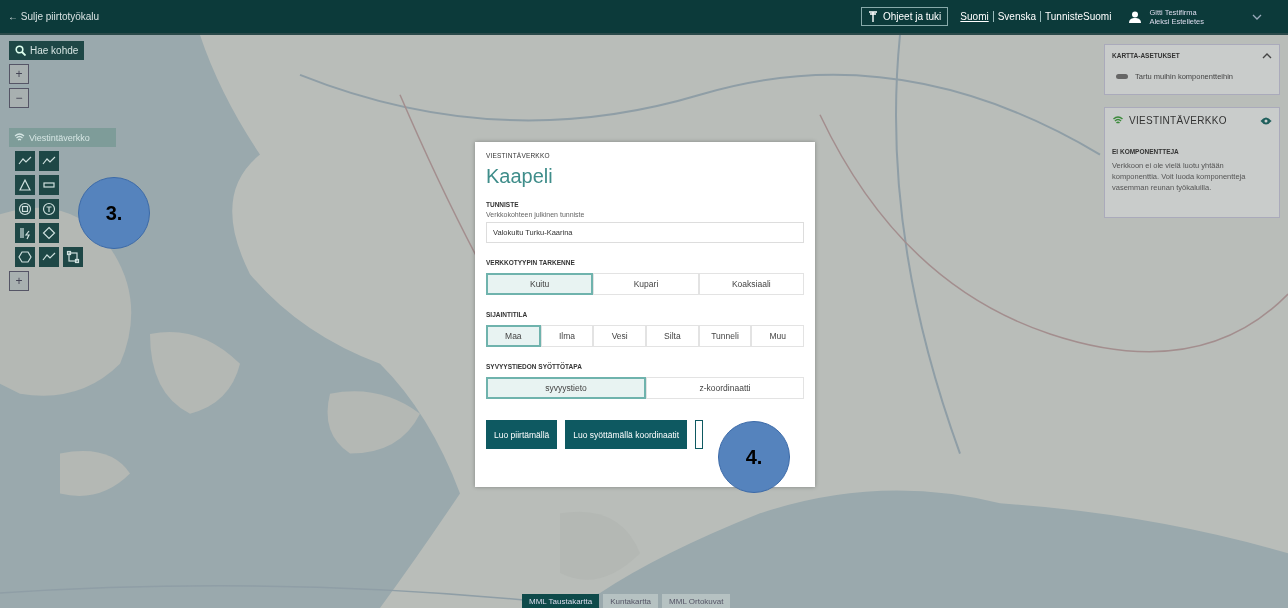 This screenshot has width=1288, height=608. I want to click on circle-t-icon, so click(49, 209).